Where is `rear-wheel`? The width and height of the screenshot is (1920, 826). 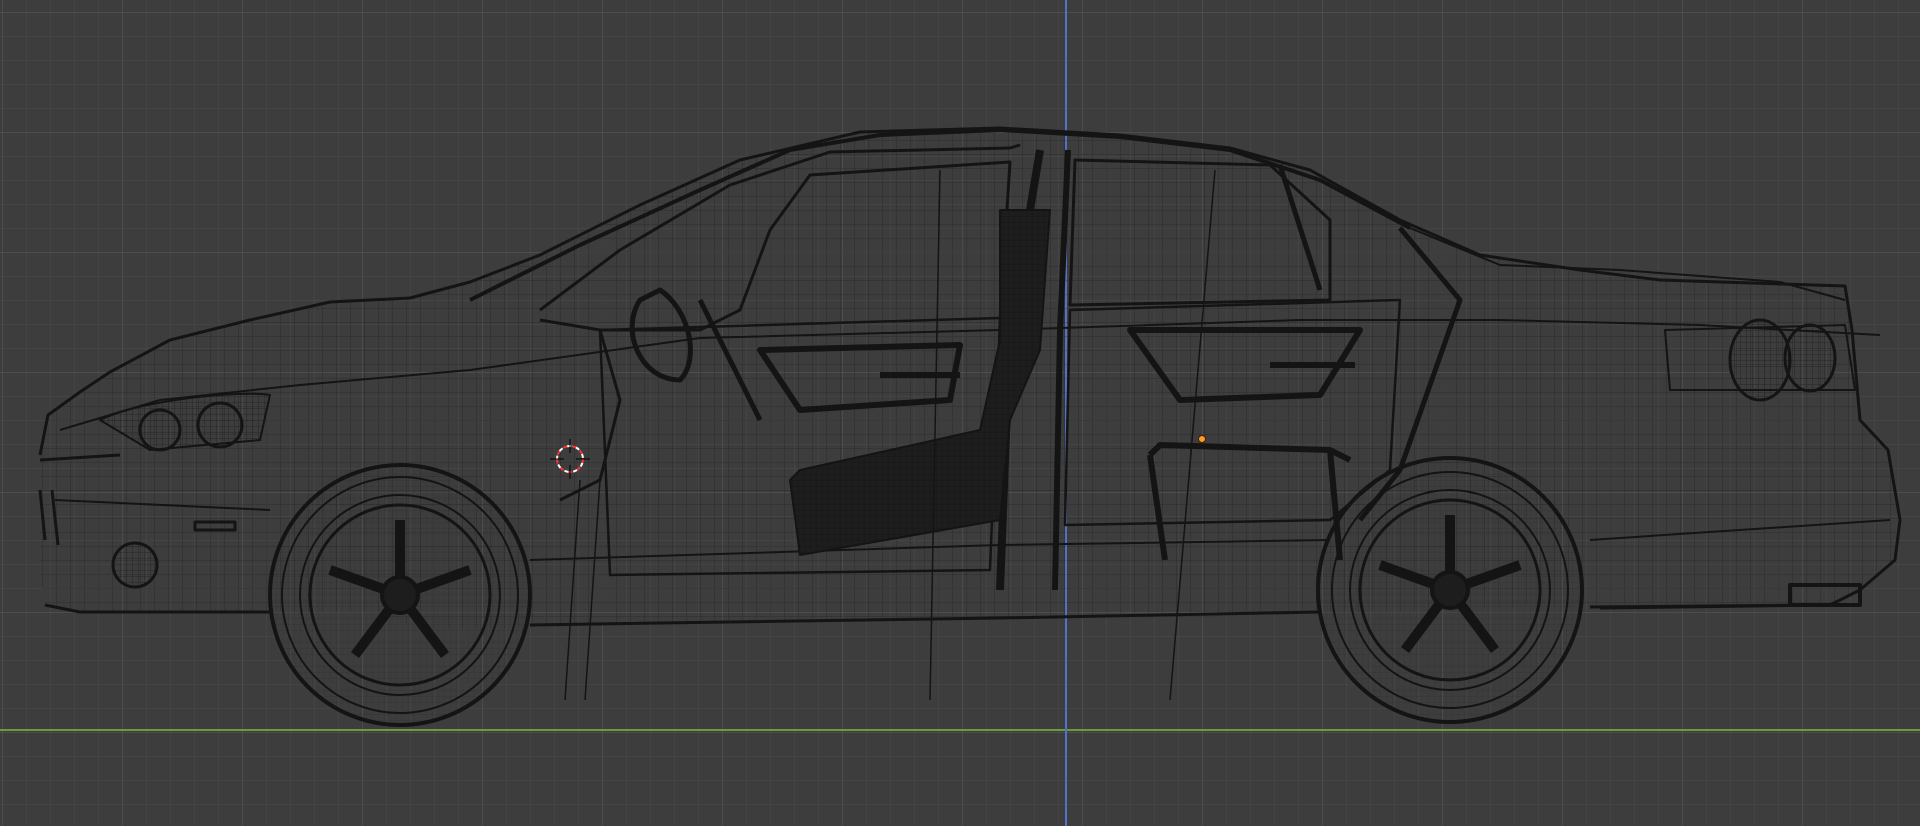
rear-wheel is located at coordinates (1450, 590).